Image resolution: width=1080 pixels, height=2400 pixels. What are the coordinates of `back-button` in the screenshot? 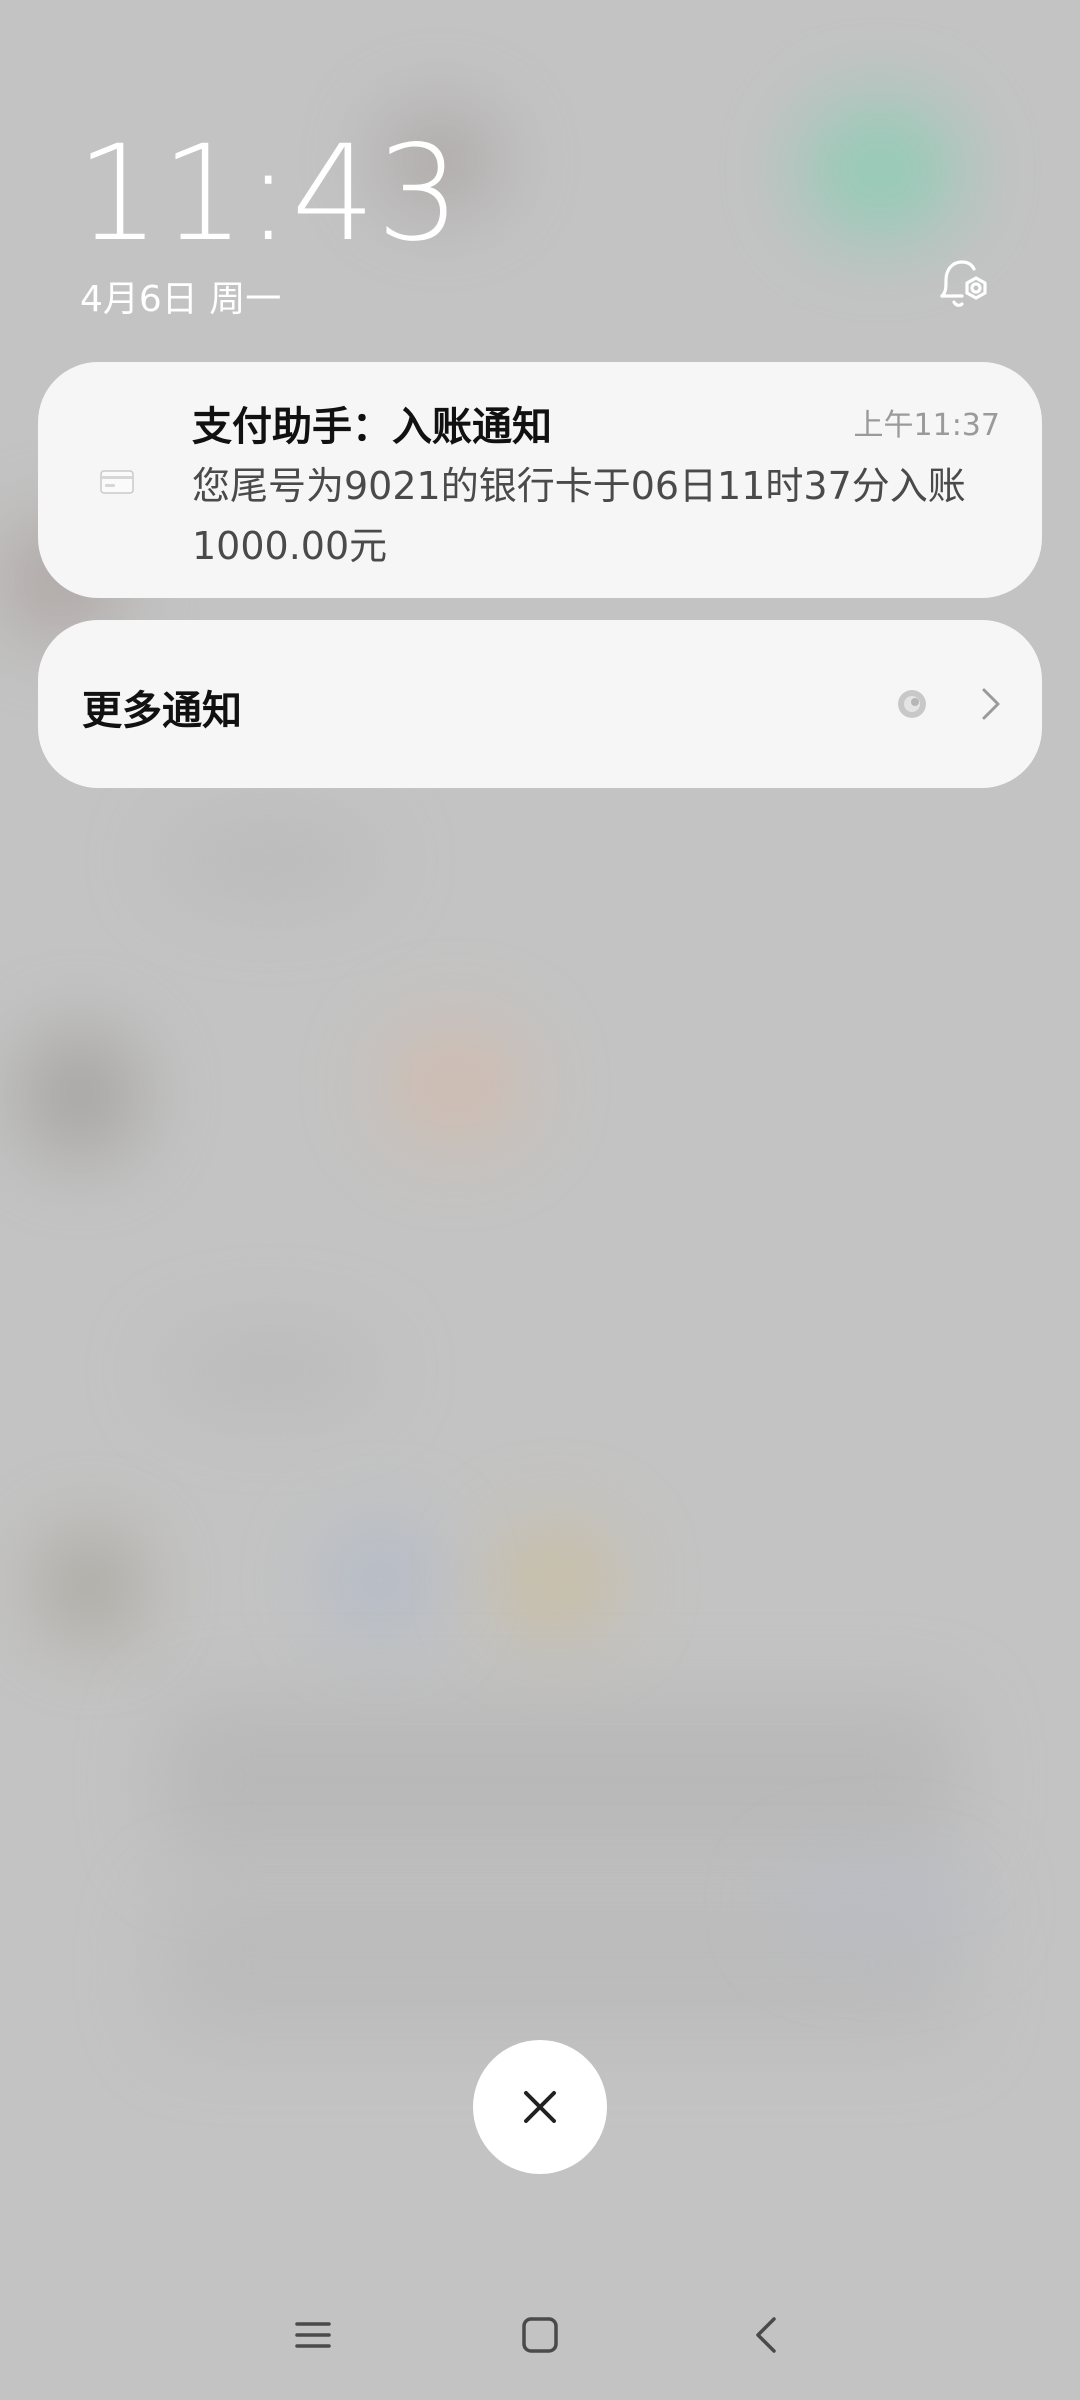 It's located at (767, 2335).